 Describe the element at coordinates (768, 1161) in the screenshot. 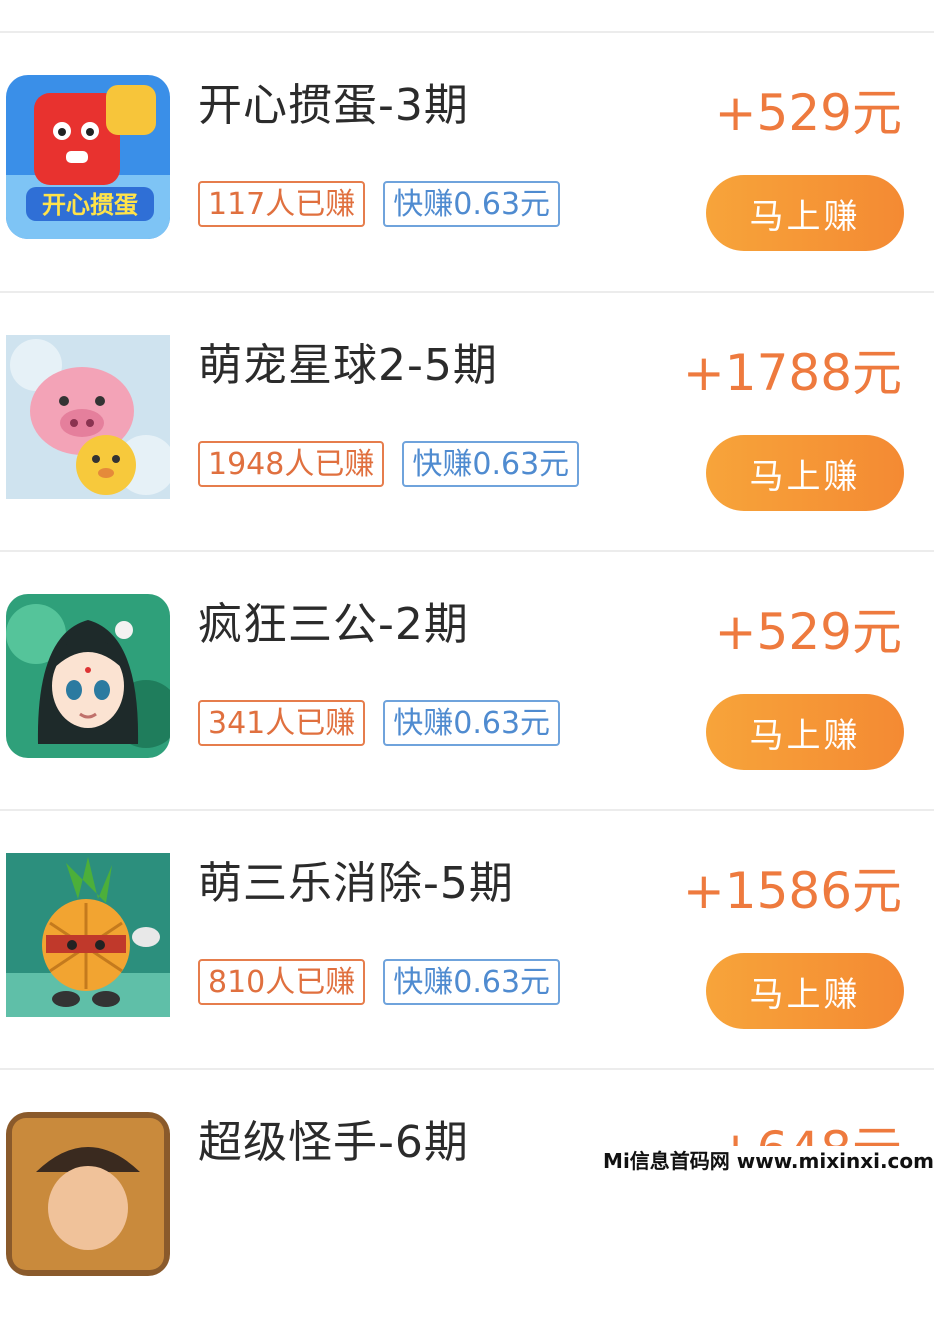

I see `watermark: Mi信息首码网 www.mixinxi.com` at that location.